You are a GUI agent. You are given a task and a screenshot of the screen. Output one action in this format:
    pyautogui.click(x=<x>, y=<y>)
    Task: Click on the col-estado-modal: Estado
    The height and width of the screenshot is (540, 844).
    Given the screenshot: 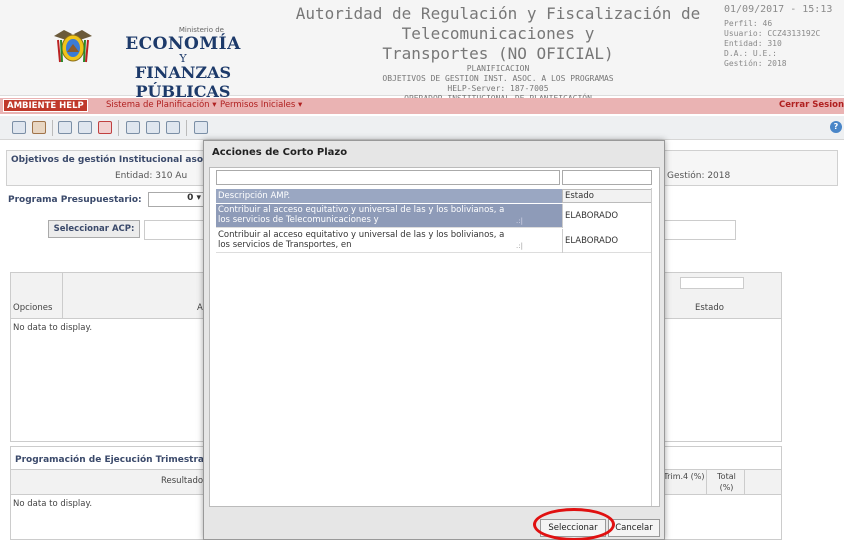 What is the action you would take?
    pyautogui.click(x=607, y=196)
    